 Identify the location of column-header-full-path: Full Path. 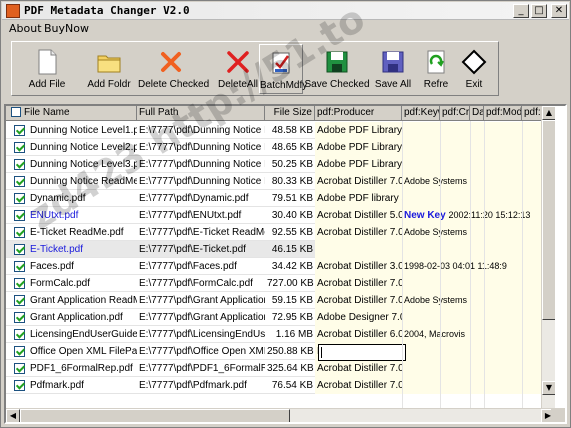
(201, 113).